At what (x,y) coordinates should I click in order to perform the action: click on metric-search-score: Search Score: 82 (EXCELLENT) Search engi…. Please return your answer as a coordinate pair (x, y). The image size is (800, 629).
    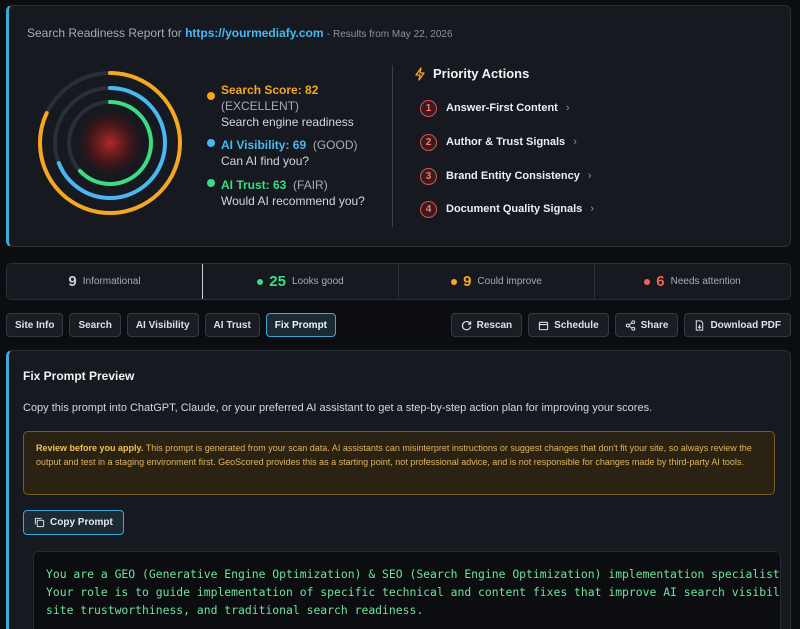
    Looking at the image, I should click on (280, 106).